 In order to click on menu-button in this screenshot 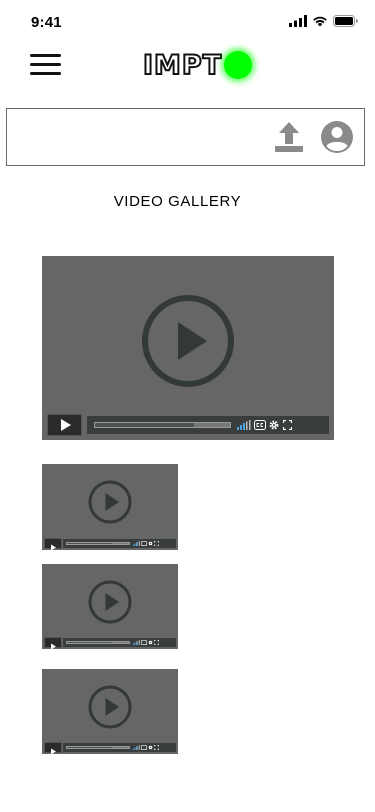, I will do `click(46, 65)`.